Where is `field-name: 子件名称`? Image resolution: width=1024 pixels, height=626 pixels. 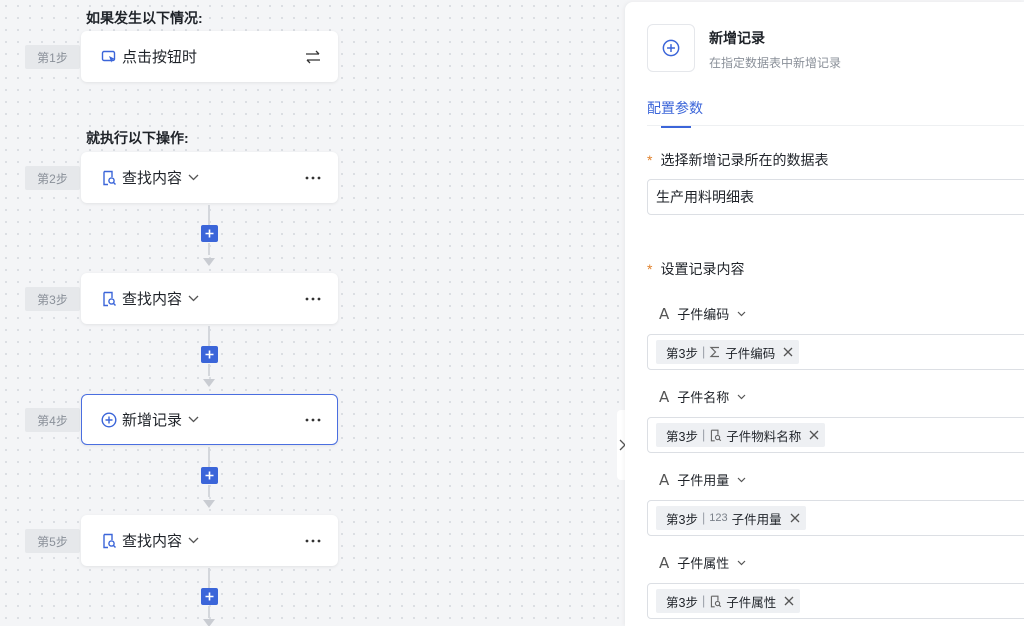 field-name: 子件名称 is located at coordinates (703, 397).